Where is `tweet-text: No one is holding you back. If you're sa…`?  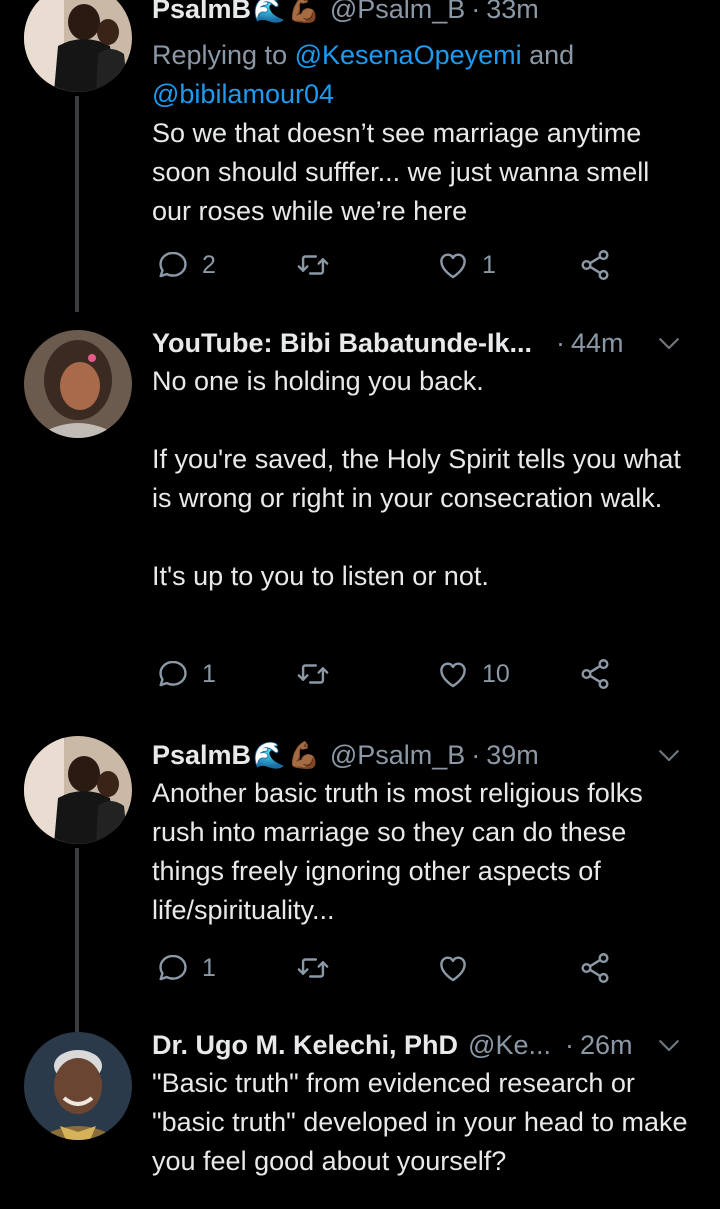
tweet-text: No one is holding you back. If you're sa… is located at coordinates (416, 478).